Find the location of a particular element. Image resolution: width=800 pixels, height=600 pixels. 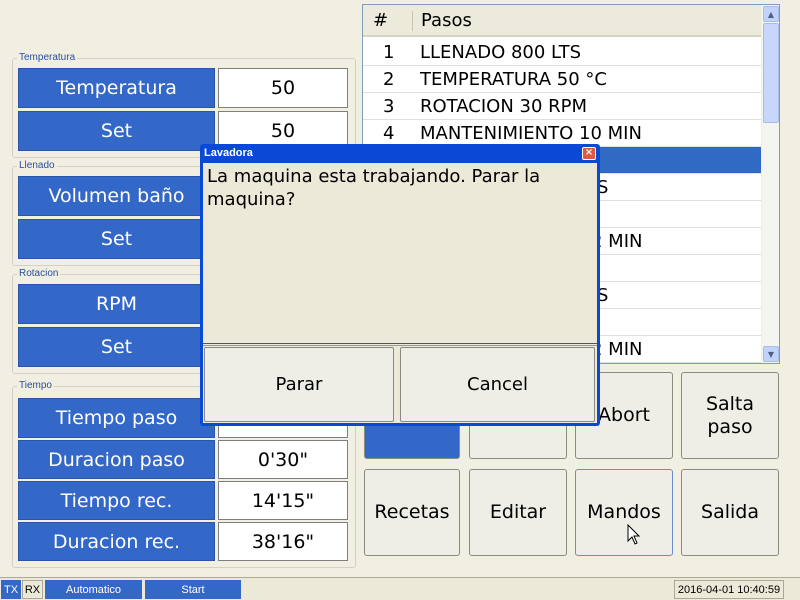

llenado-set-label: Set is located at coordinates (116, 239).